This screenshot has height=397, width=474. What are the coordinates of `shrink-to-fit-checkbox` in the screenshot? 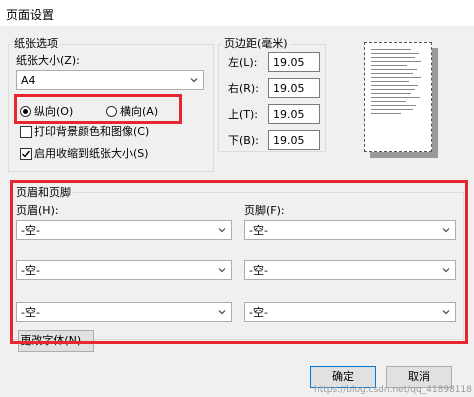 It's located at (26, 154).